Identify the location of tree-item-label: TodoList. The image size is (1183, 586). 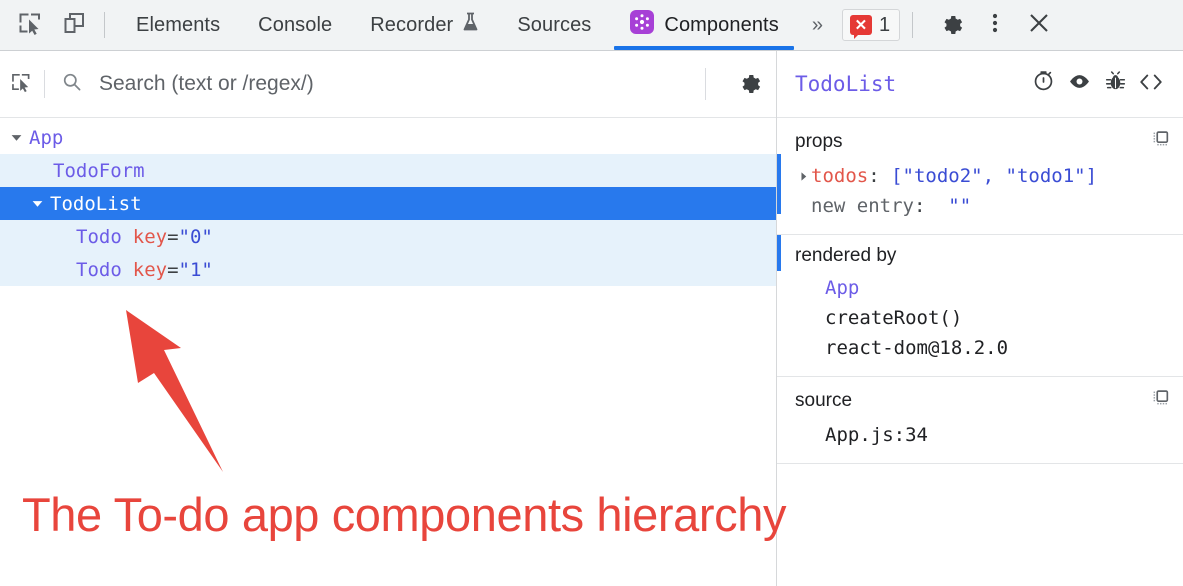
(96, 203).